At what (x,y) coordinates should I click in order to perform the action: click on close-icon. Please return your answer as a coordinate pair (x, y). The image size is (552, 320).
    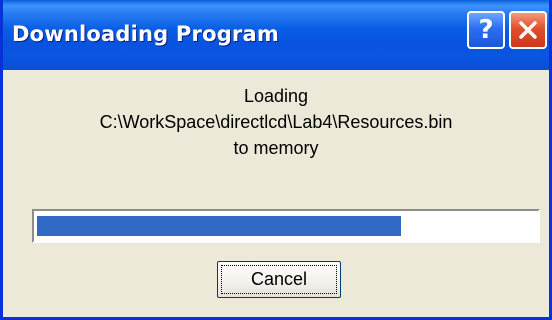
    Looking at the image, I should click on (528, 30).